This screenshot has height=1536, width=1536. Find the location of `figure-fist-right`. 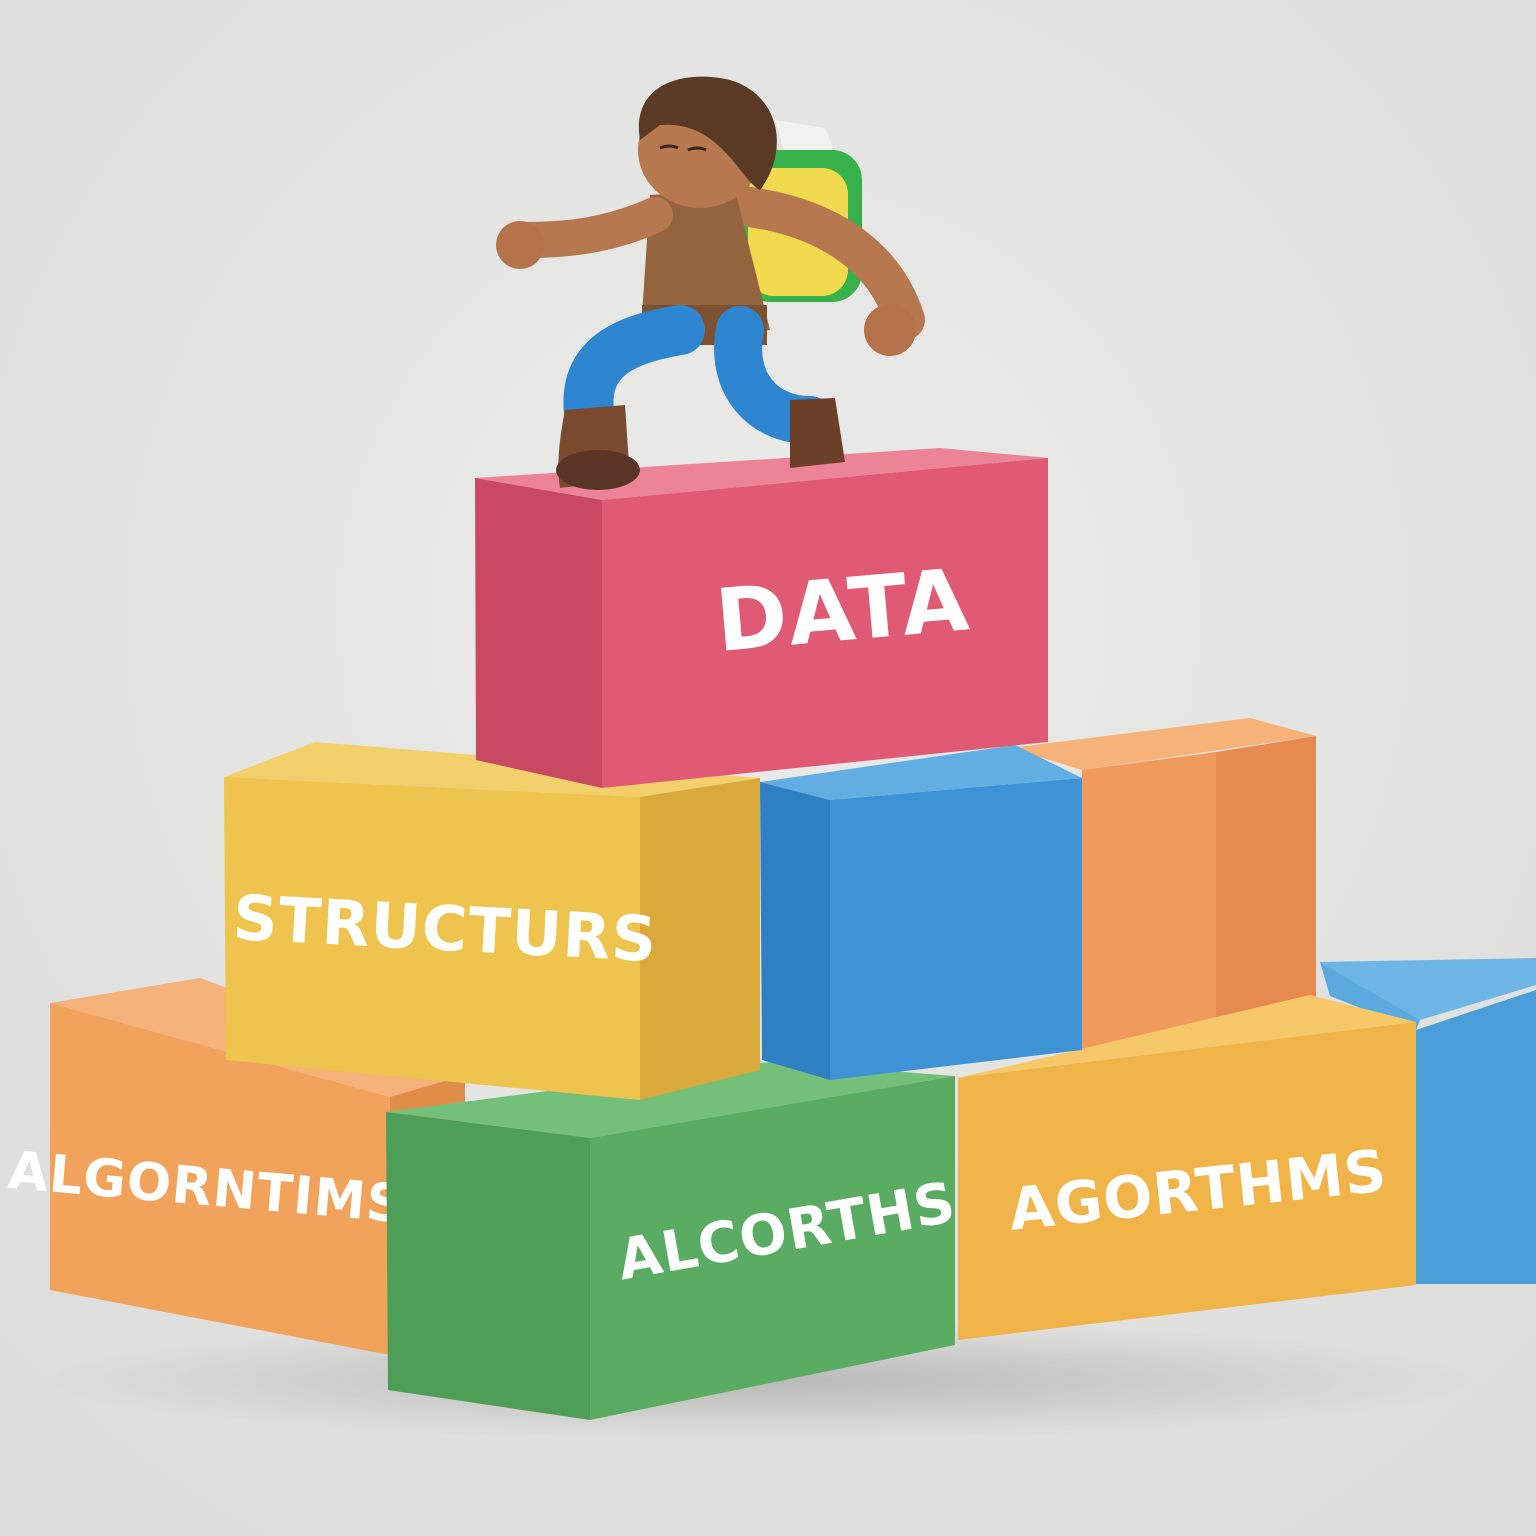

figure-fist-right is located at coordinates (890, 330).